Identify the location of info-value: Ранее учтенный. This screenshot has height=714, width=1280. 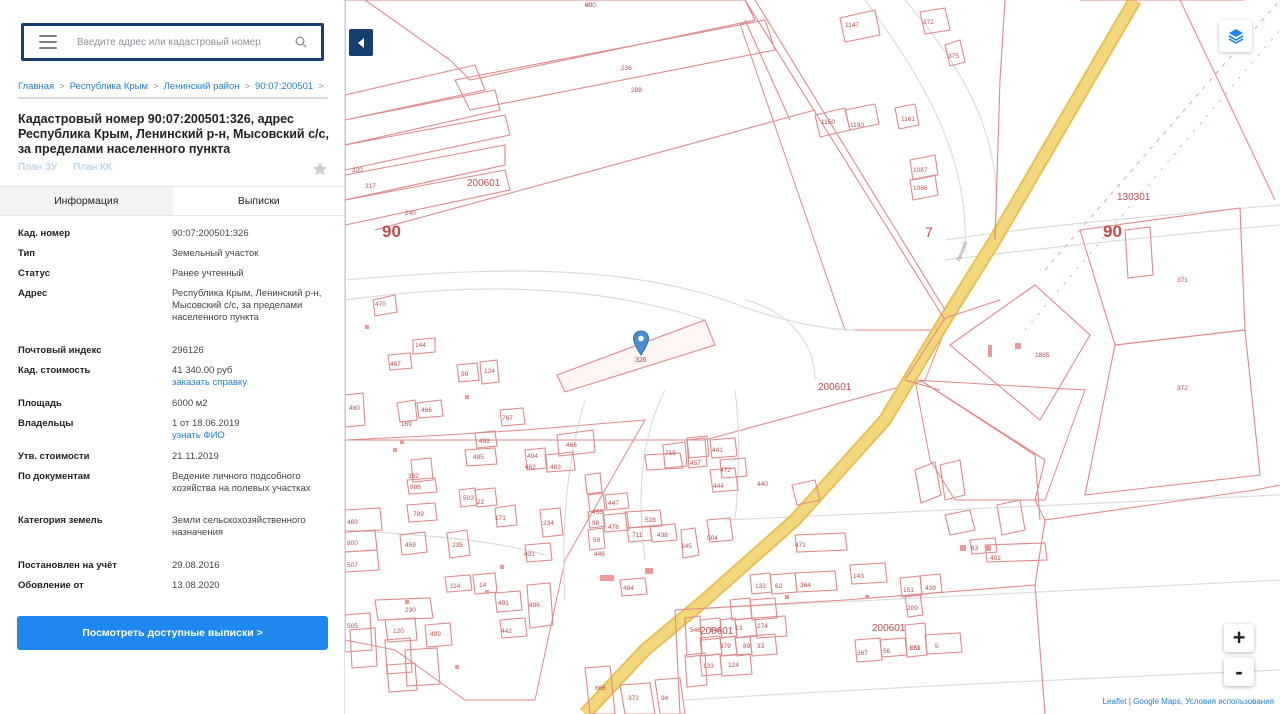
(208, 273).